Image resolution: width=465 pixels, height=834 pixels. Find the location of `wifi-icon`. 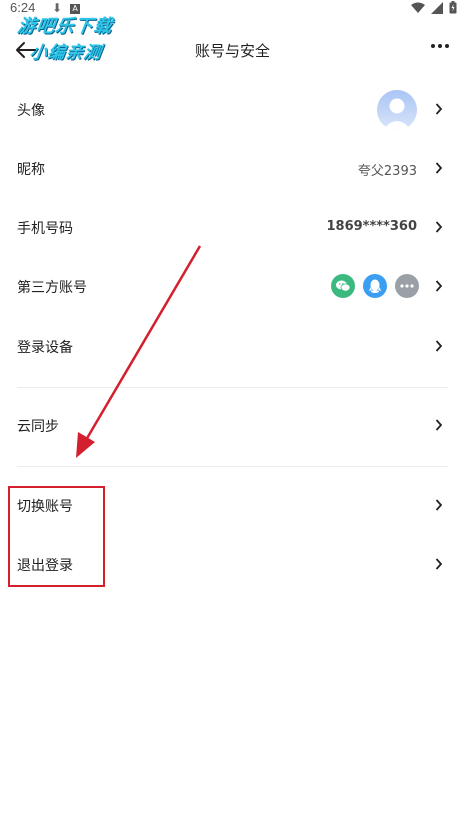

wifi-icon is located at coordinates (418, 7).